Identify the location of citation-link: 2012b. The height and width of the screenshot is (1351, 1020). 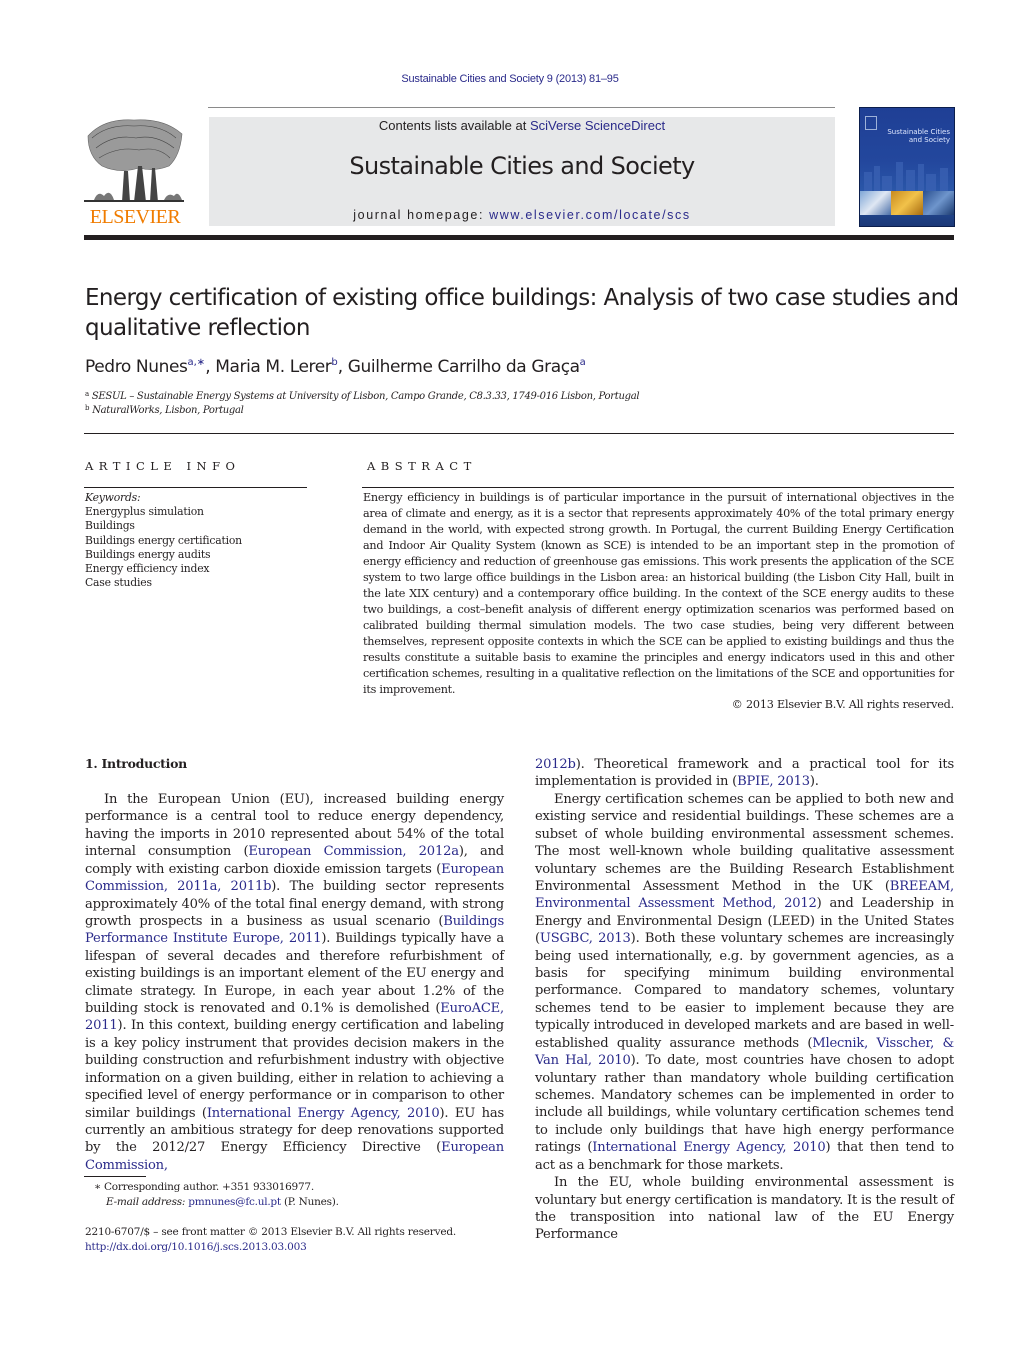
(555, 764).